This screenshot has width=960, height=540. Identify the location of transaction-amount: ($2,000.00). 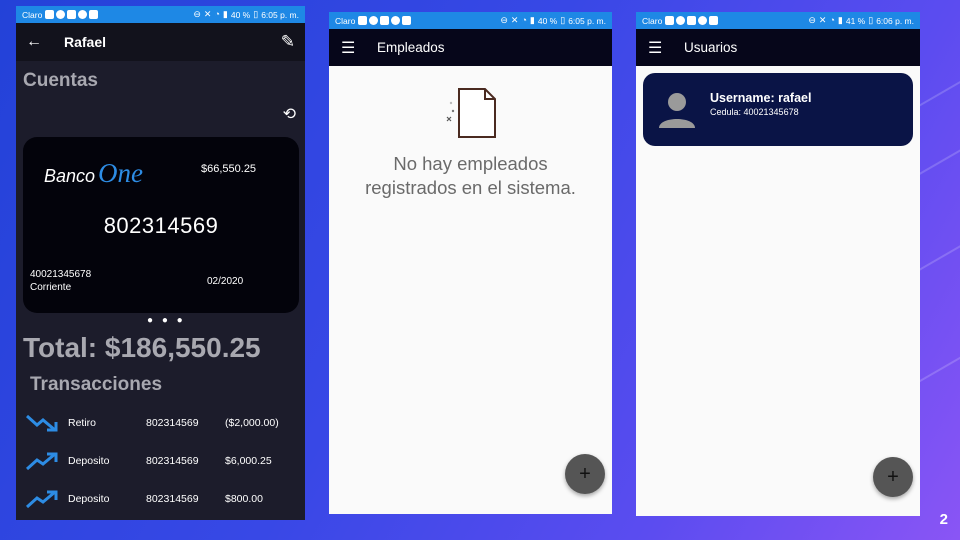
(252, 423).